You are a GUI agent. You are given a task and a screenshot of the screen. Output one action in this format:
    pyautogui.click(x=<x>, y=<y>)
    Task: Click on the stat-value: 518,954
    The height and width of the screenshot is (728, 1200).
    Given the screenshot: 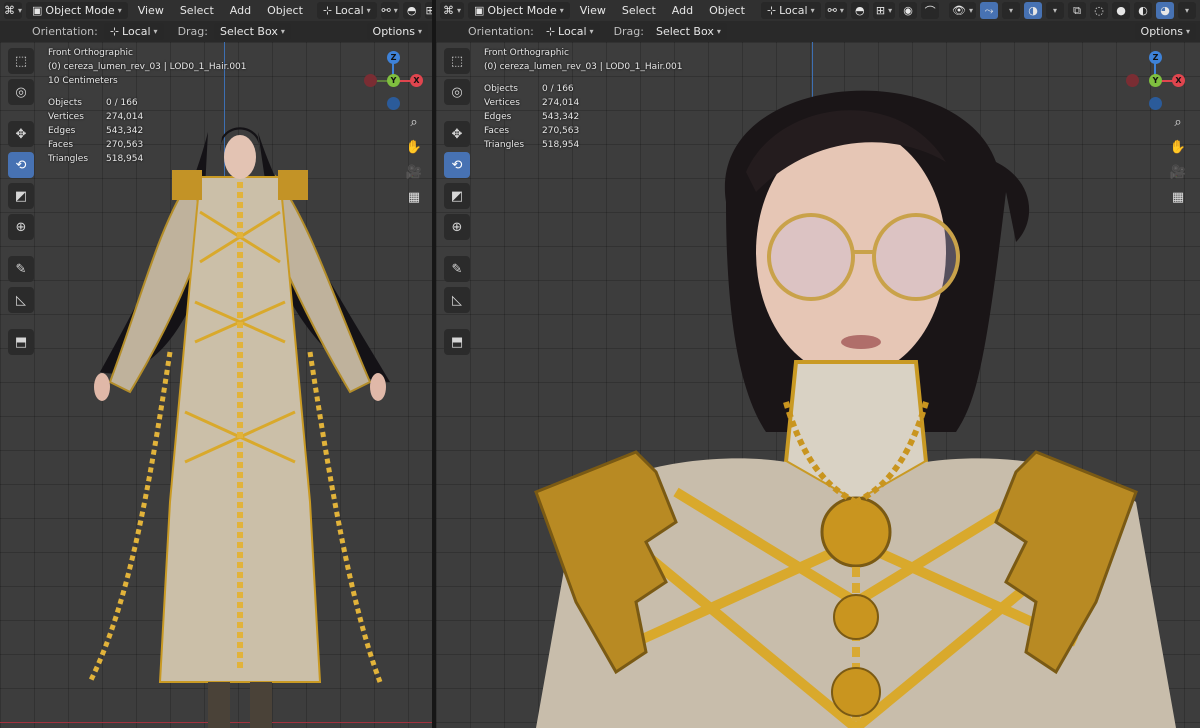 What is the action you would take?
    pyautogui.click(x=125, y=159)
    